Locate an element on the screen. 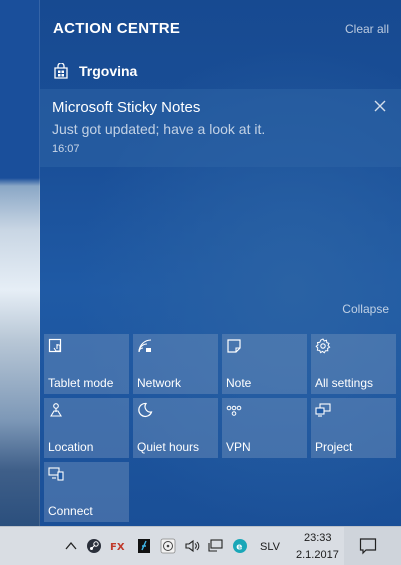 The image size is (401, 565). collapse-button: Collapse is located at coordinates (365, 309).